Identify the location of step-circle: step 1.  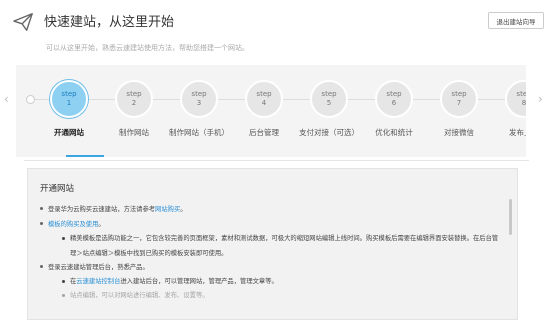
(69, 99).